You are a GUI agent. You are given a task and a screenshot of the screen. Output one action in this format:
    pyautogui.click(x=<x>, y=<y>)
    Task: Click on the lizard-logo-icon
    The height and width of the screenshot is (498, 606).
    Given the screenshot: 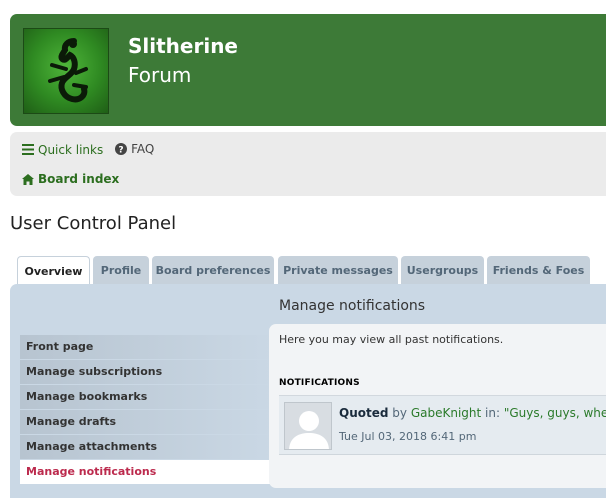 What is the action you would take?
    pyautogui.click(x=68, y=70)
    